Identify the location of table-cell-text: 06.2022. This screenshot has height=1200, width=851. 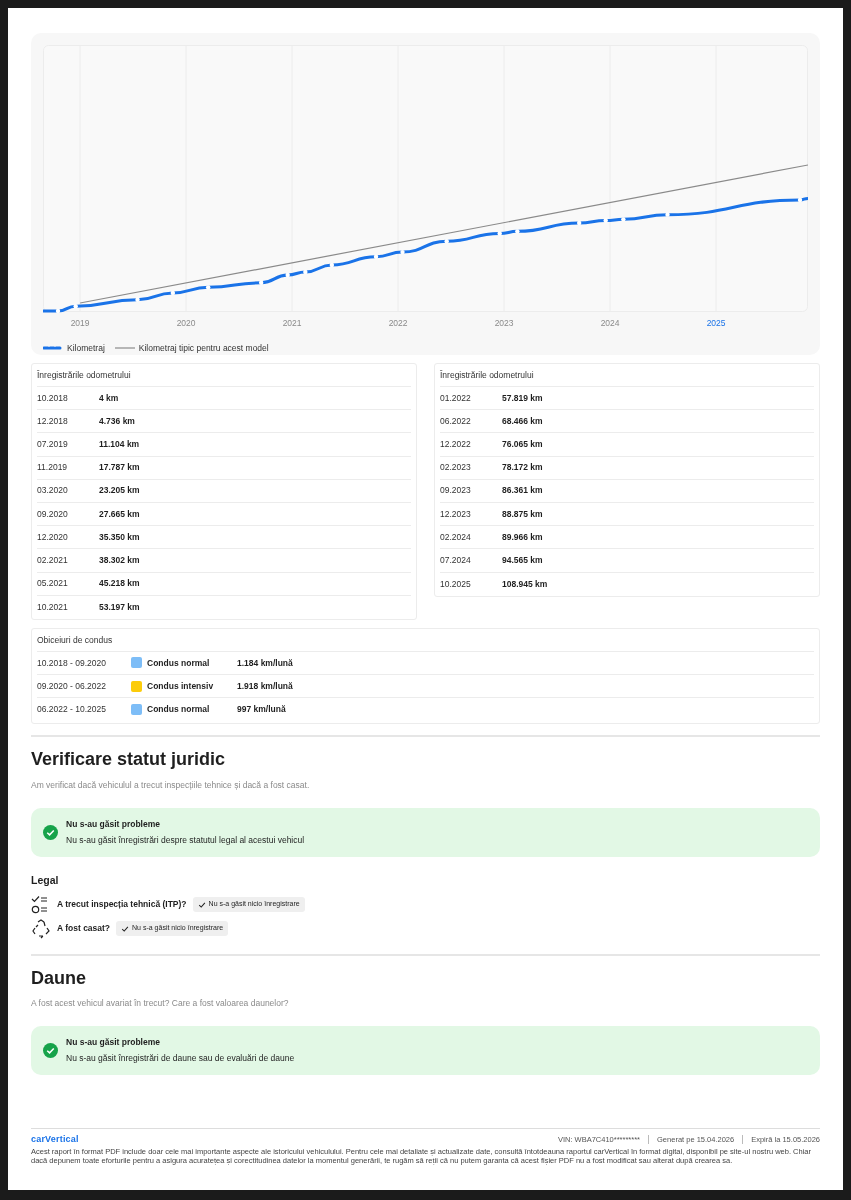
(456, 421).